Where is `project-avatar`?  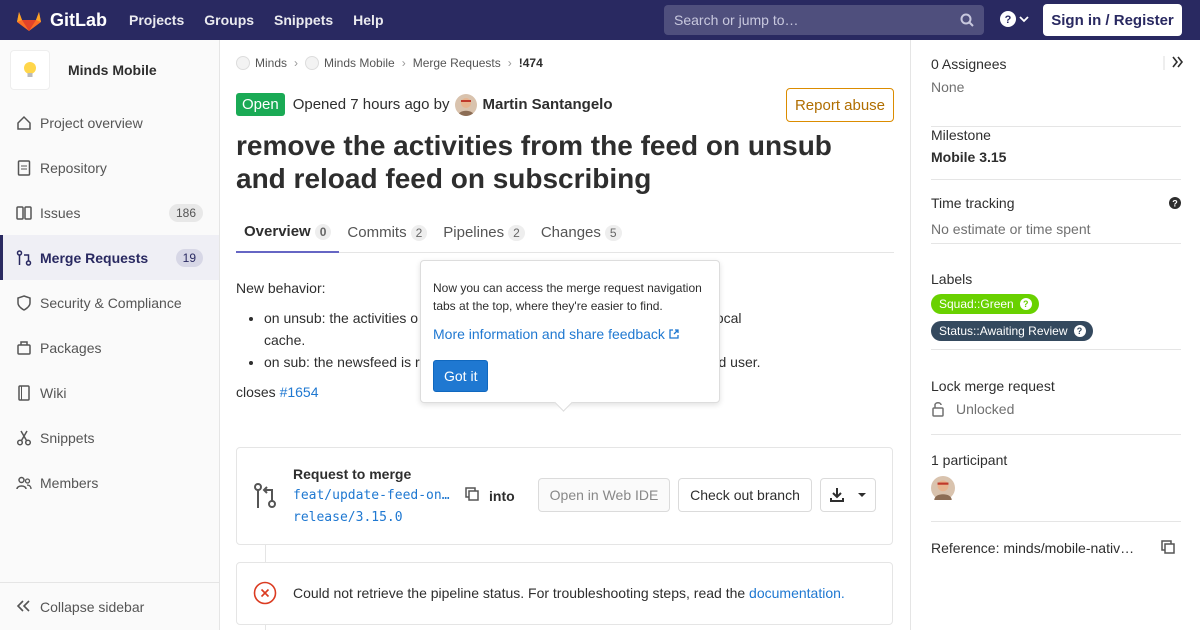 project-avatar is located at coordinates (30, 70).